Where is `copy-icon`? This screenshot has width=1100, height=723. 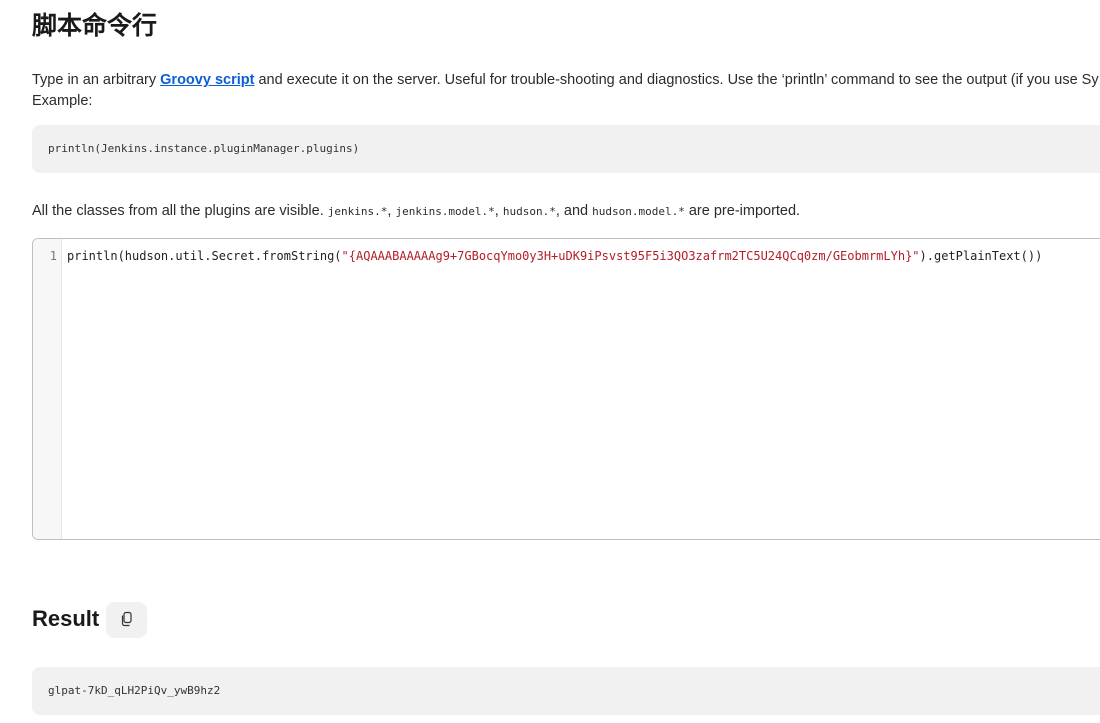
copy-icon is located at coordinates (127, 620).